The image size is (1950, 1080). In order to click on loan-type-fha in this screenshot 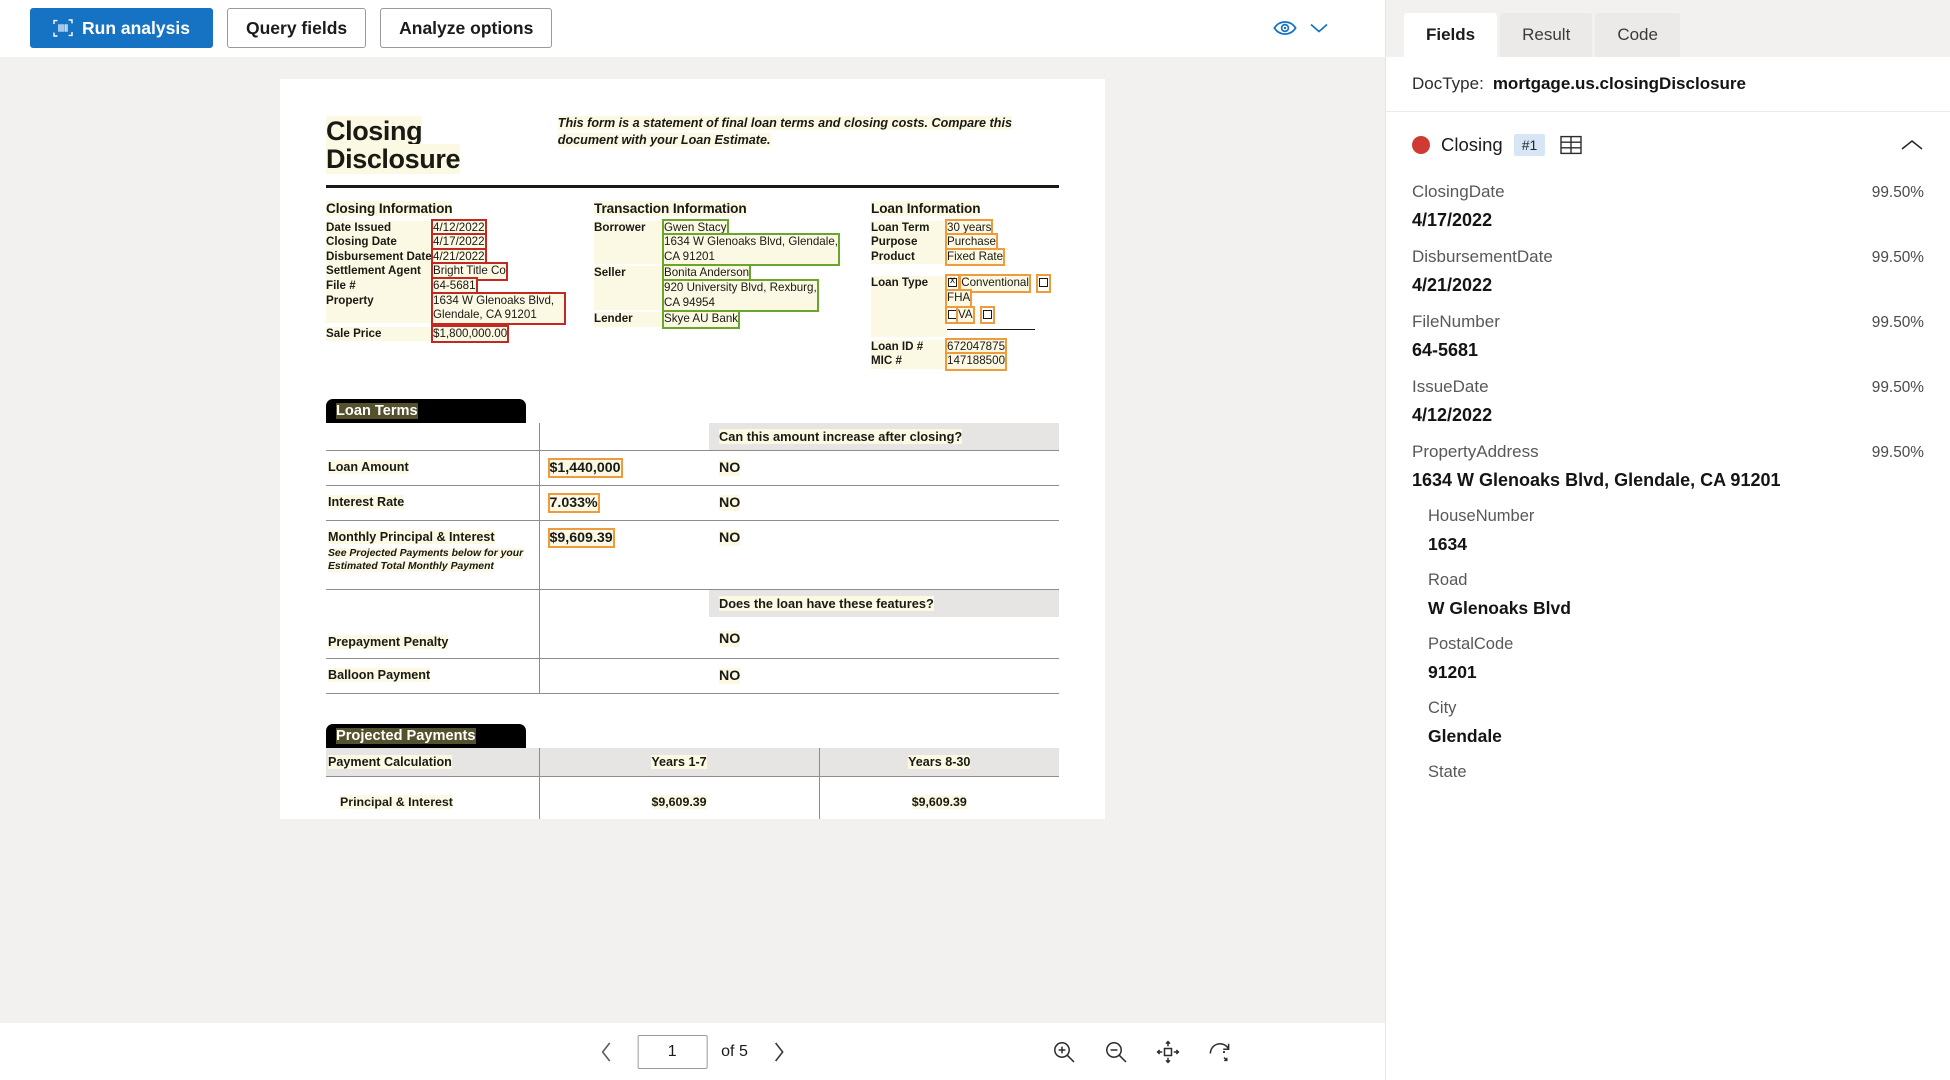, I will do `click(1044, 284)`.